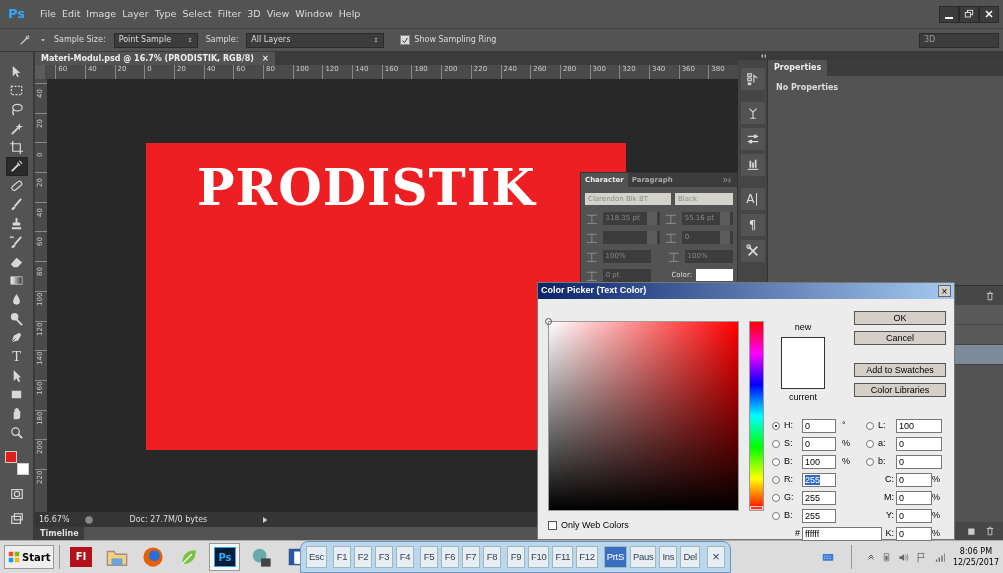  What do you see at coordinates (48, 14) in the screenshot?
I see `menu-item: File` at bounding box center [48, 14].